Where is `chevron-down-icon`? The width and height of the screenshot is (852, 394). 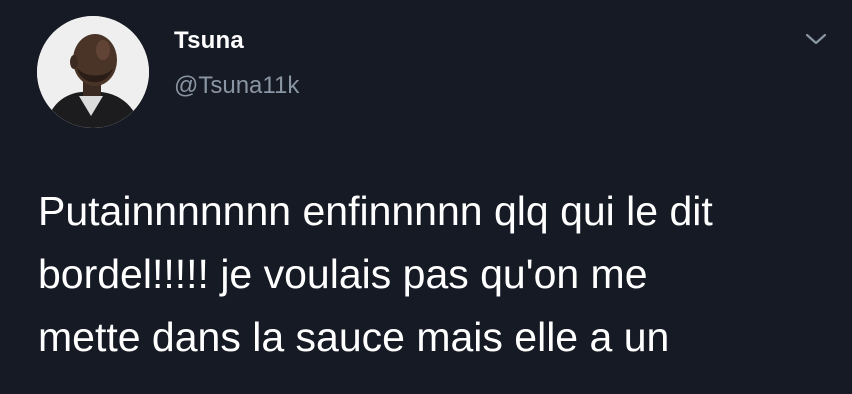
chevron-down-icon is located at coordinates (816, 39).